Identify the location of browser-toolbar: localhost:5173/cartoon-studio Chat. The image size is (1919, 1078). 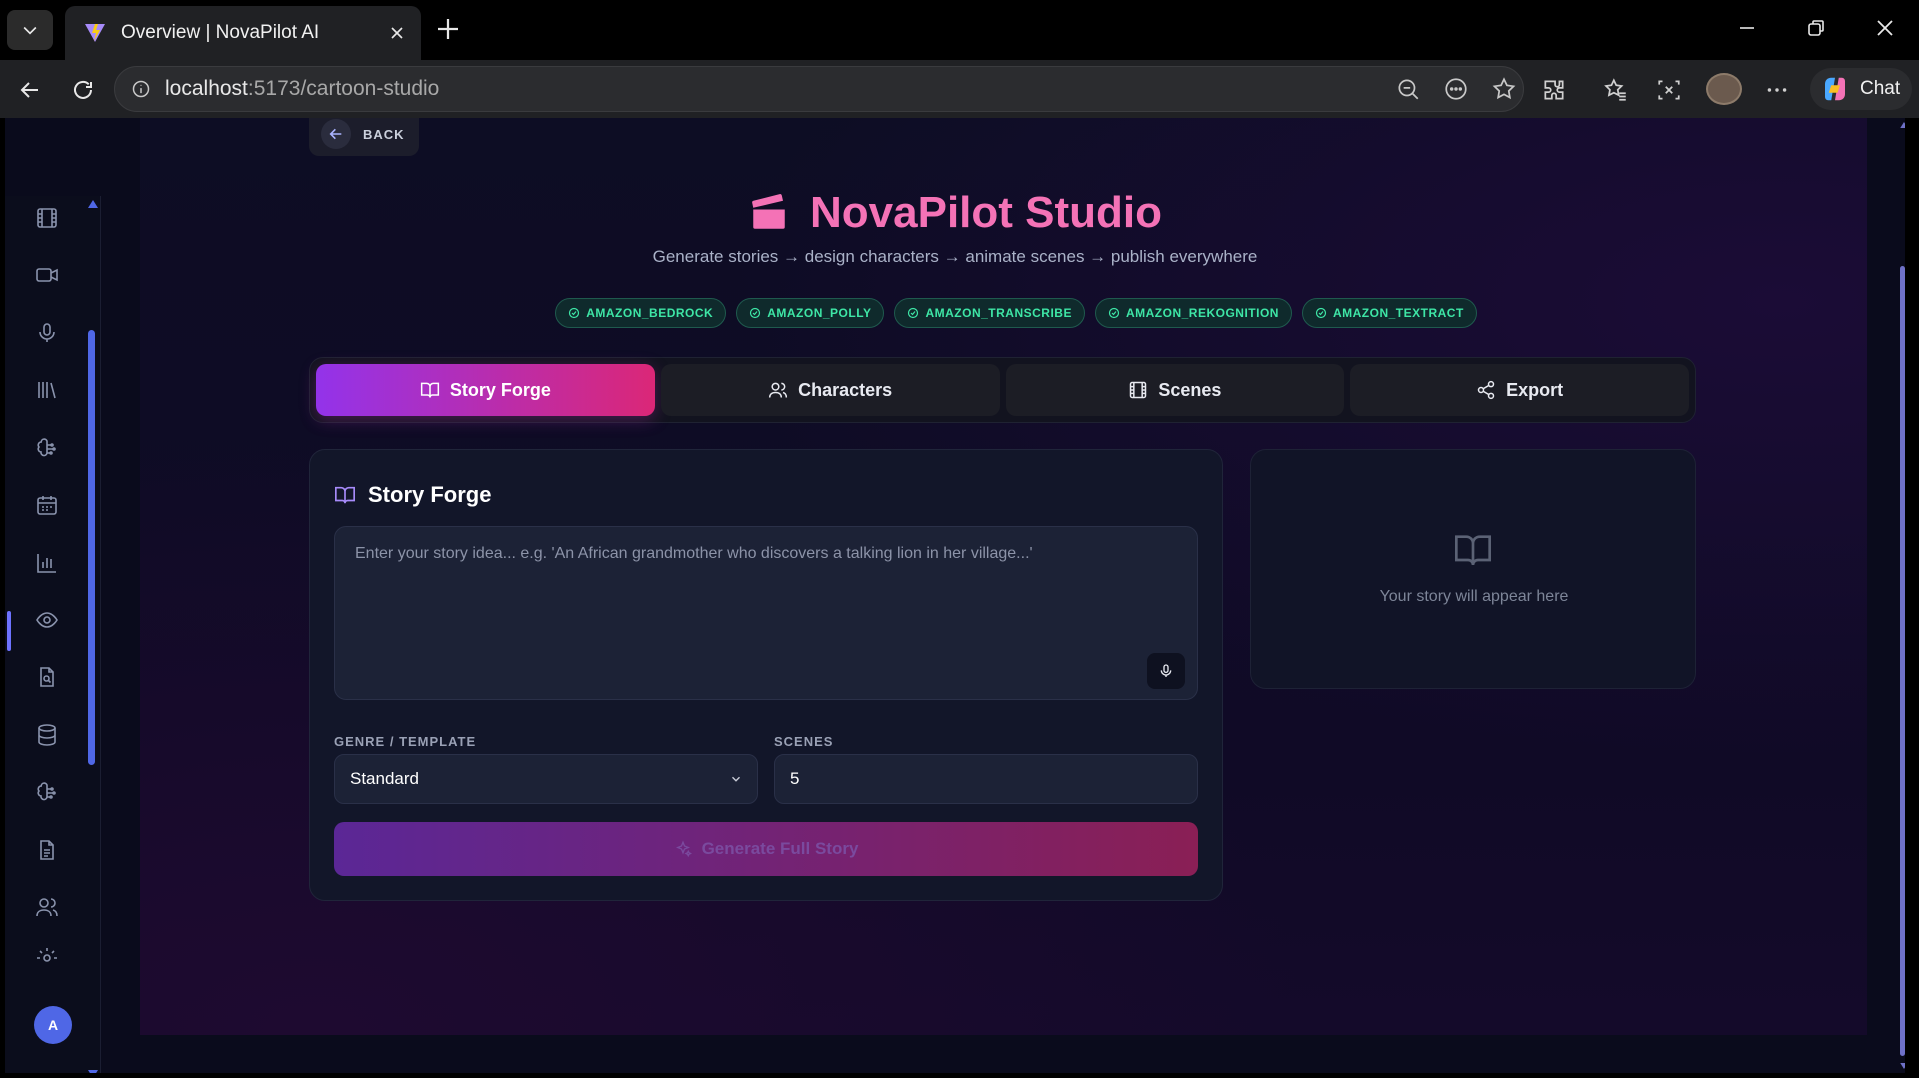
(959, 89).